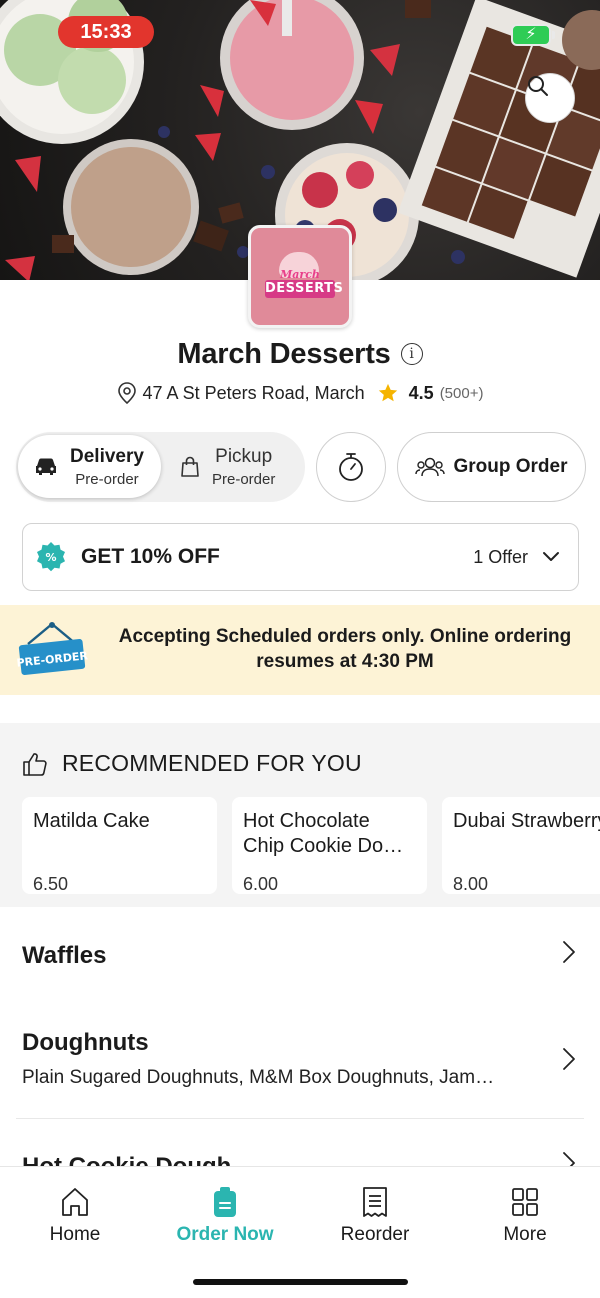 This screenshot has height=1298, width=600. I want to click on location-pin-icon, so click(126, 393).